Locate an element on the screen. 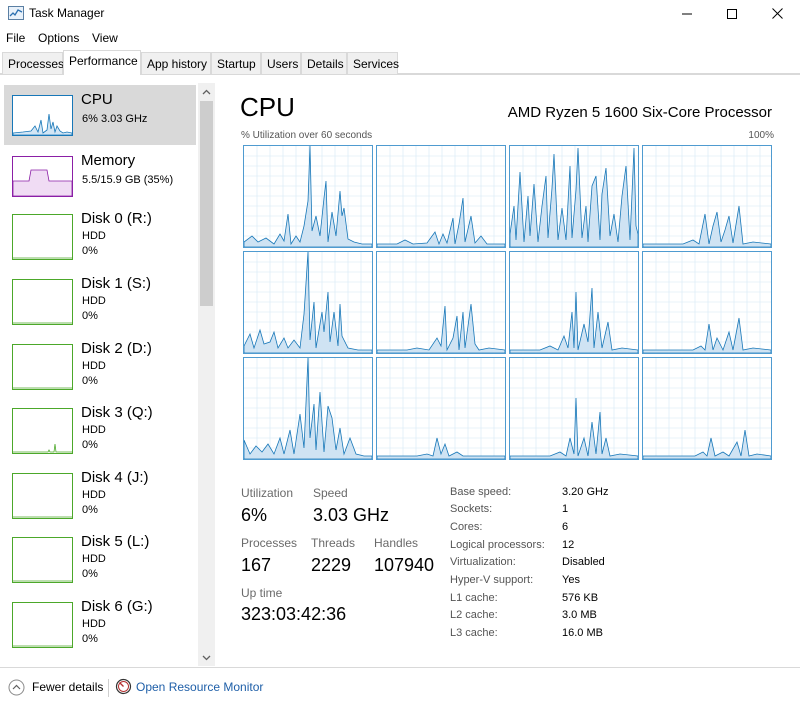  sidebar-item-title: Disk 5 (L:) is located at coordinates (115, 541).